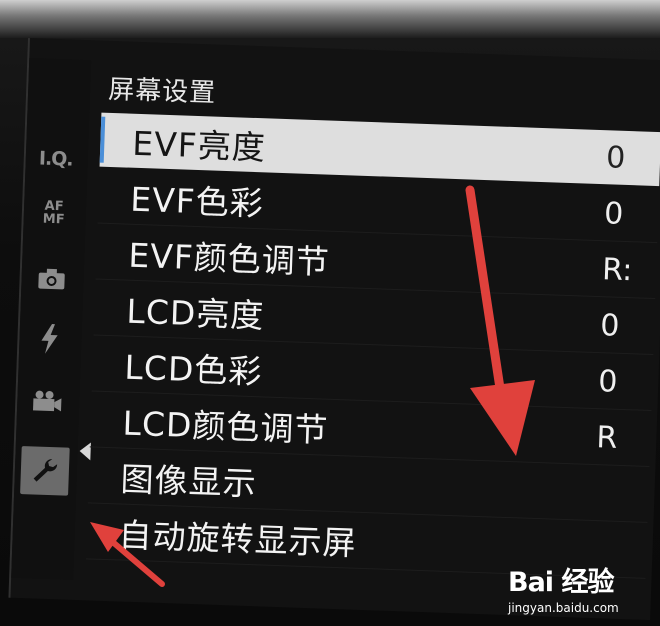 Image resolution: width=660 pixels, height=626 pixels. I want to click on video-icon, so click(48, 401).